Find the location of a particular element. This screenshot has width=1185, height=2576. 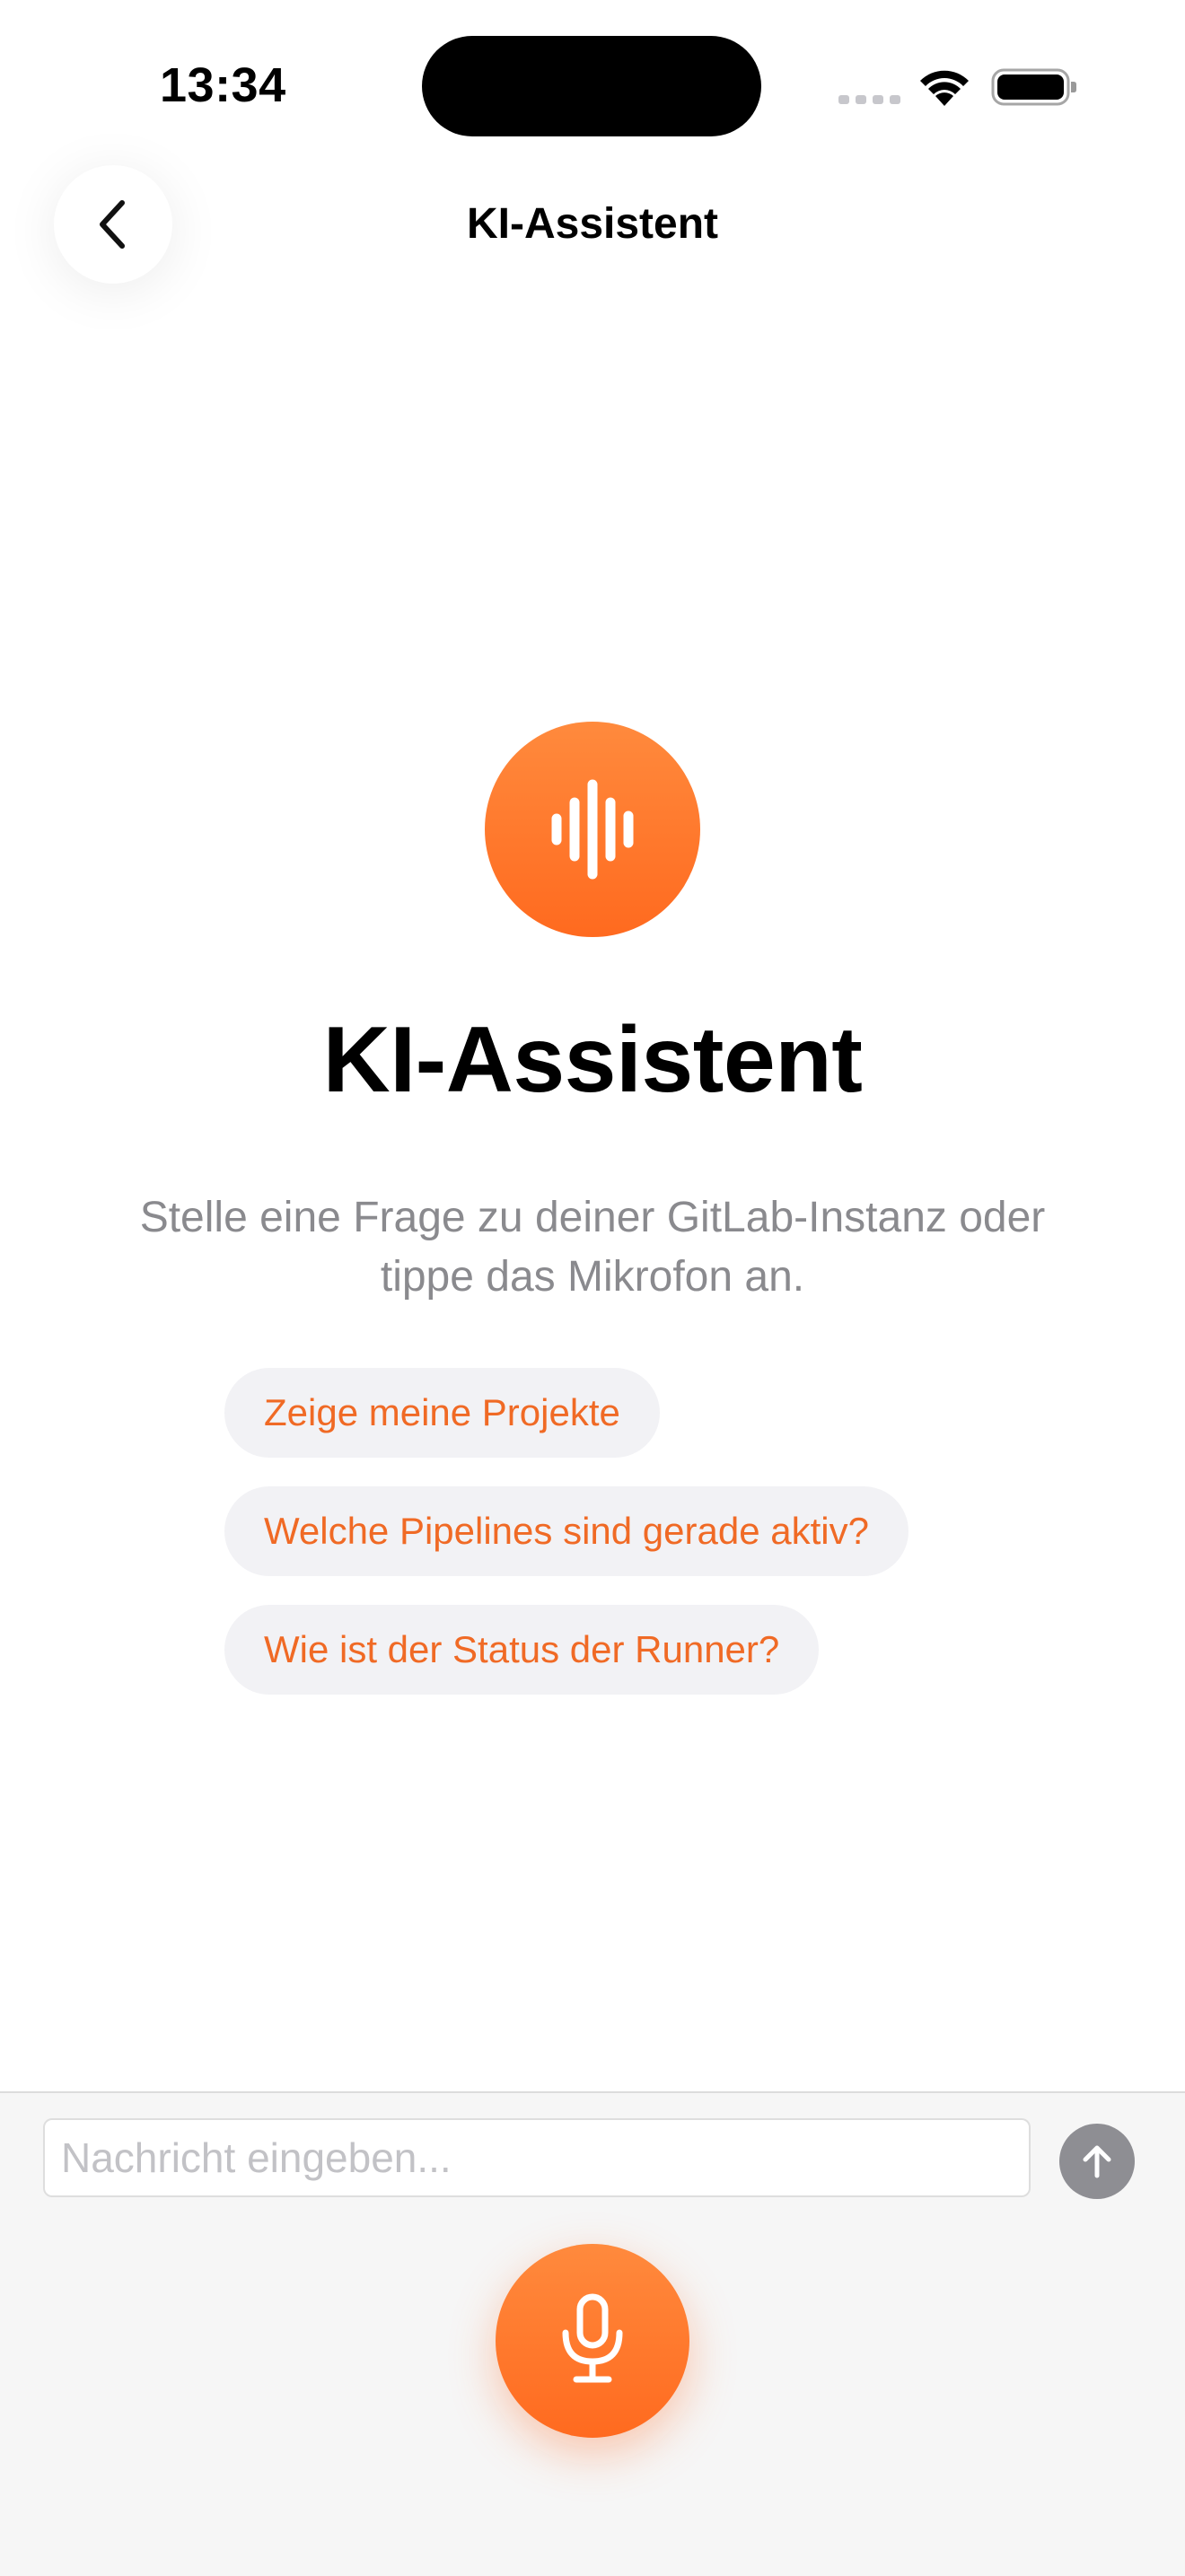

navigation-bar: KI-Assistent is located at coordinates (592, 224).